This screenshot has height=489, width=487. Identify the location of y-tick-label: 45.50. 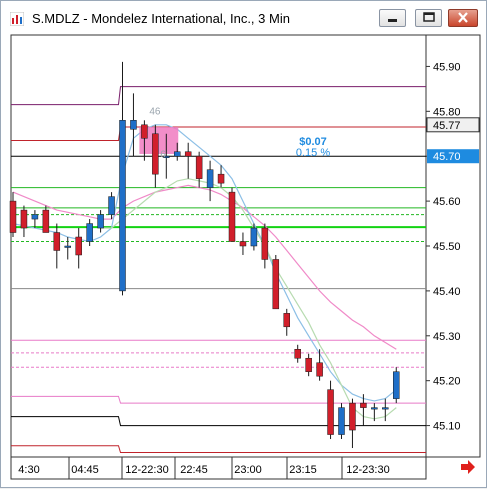
(447, 247).